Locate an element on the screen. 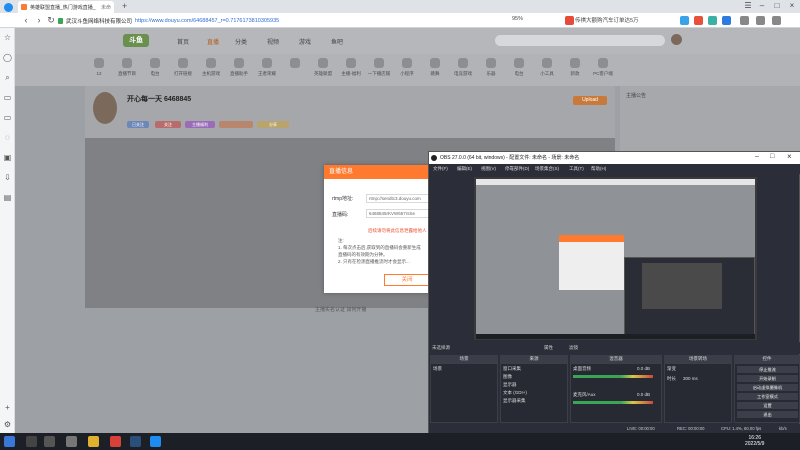 The height and width of the screenshot is (450, 800). category-item: 直播节目 is located at coordinates (127, 67).